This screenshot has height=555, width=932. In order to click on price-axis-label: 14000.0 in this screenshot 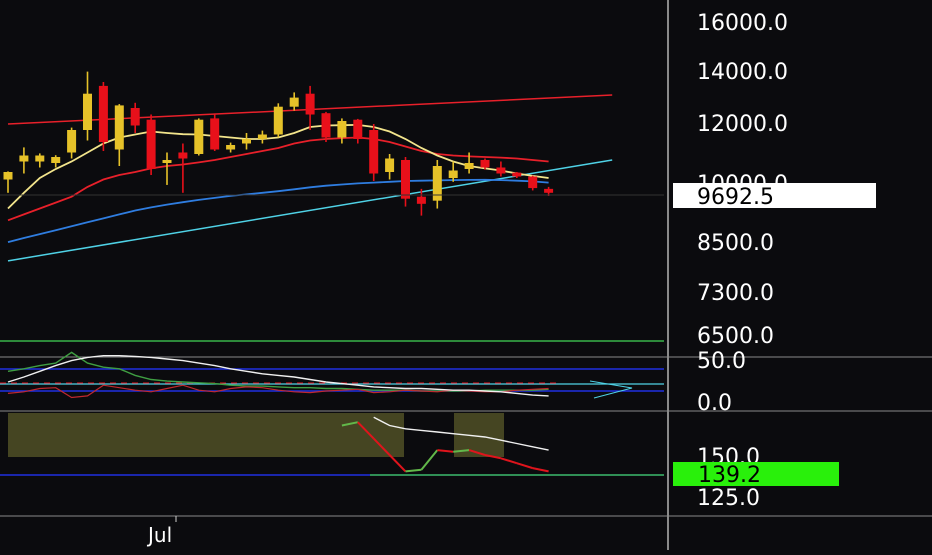, I will do `click(742, 72)`.